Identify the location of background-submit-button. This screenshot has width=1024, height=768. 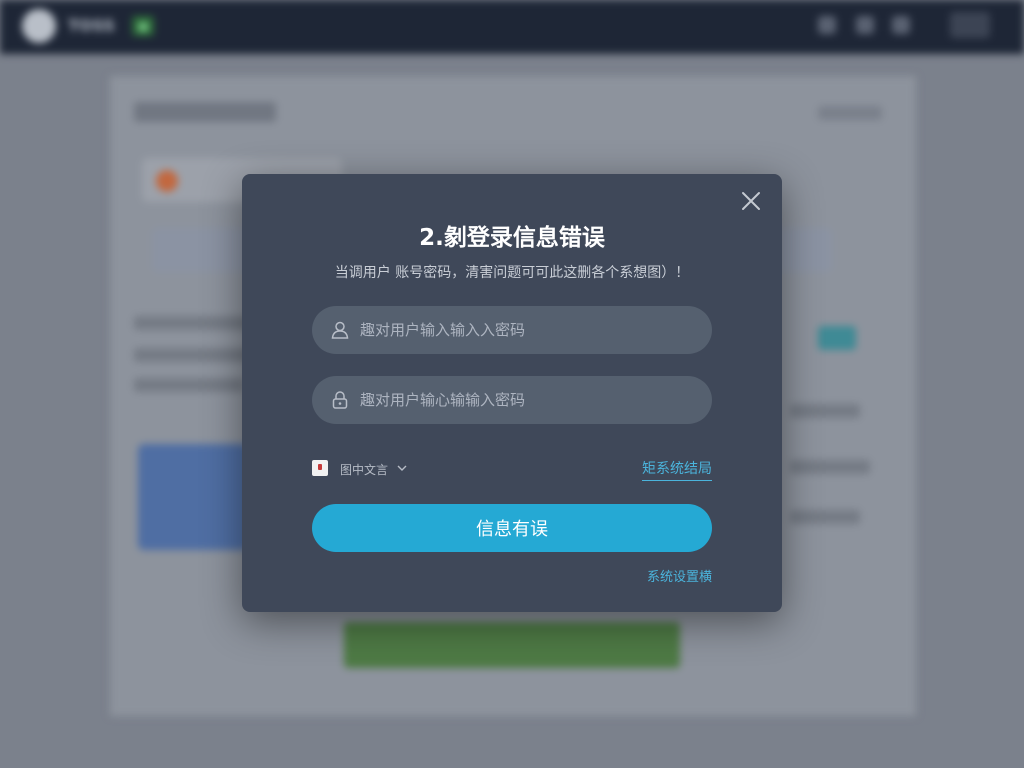
(512, 645).